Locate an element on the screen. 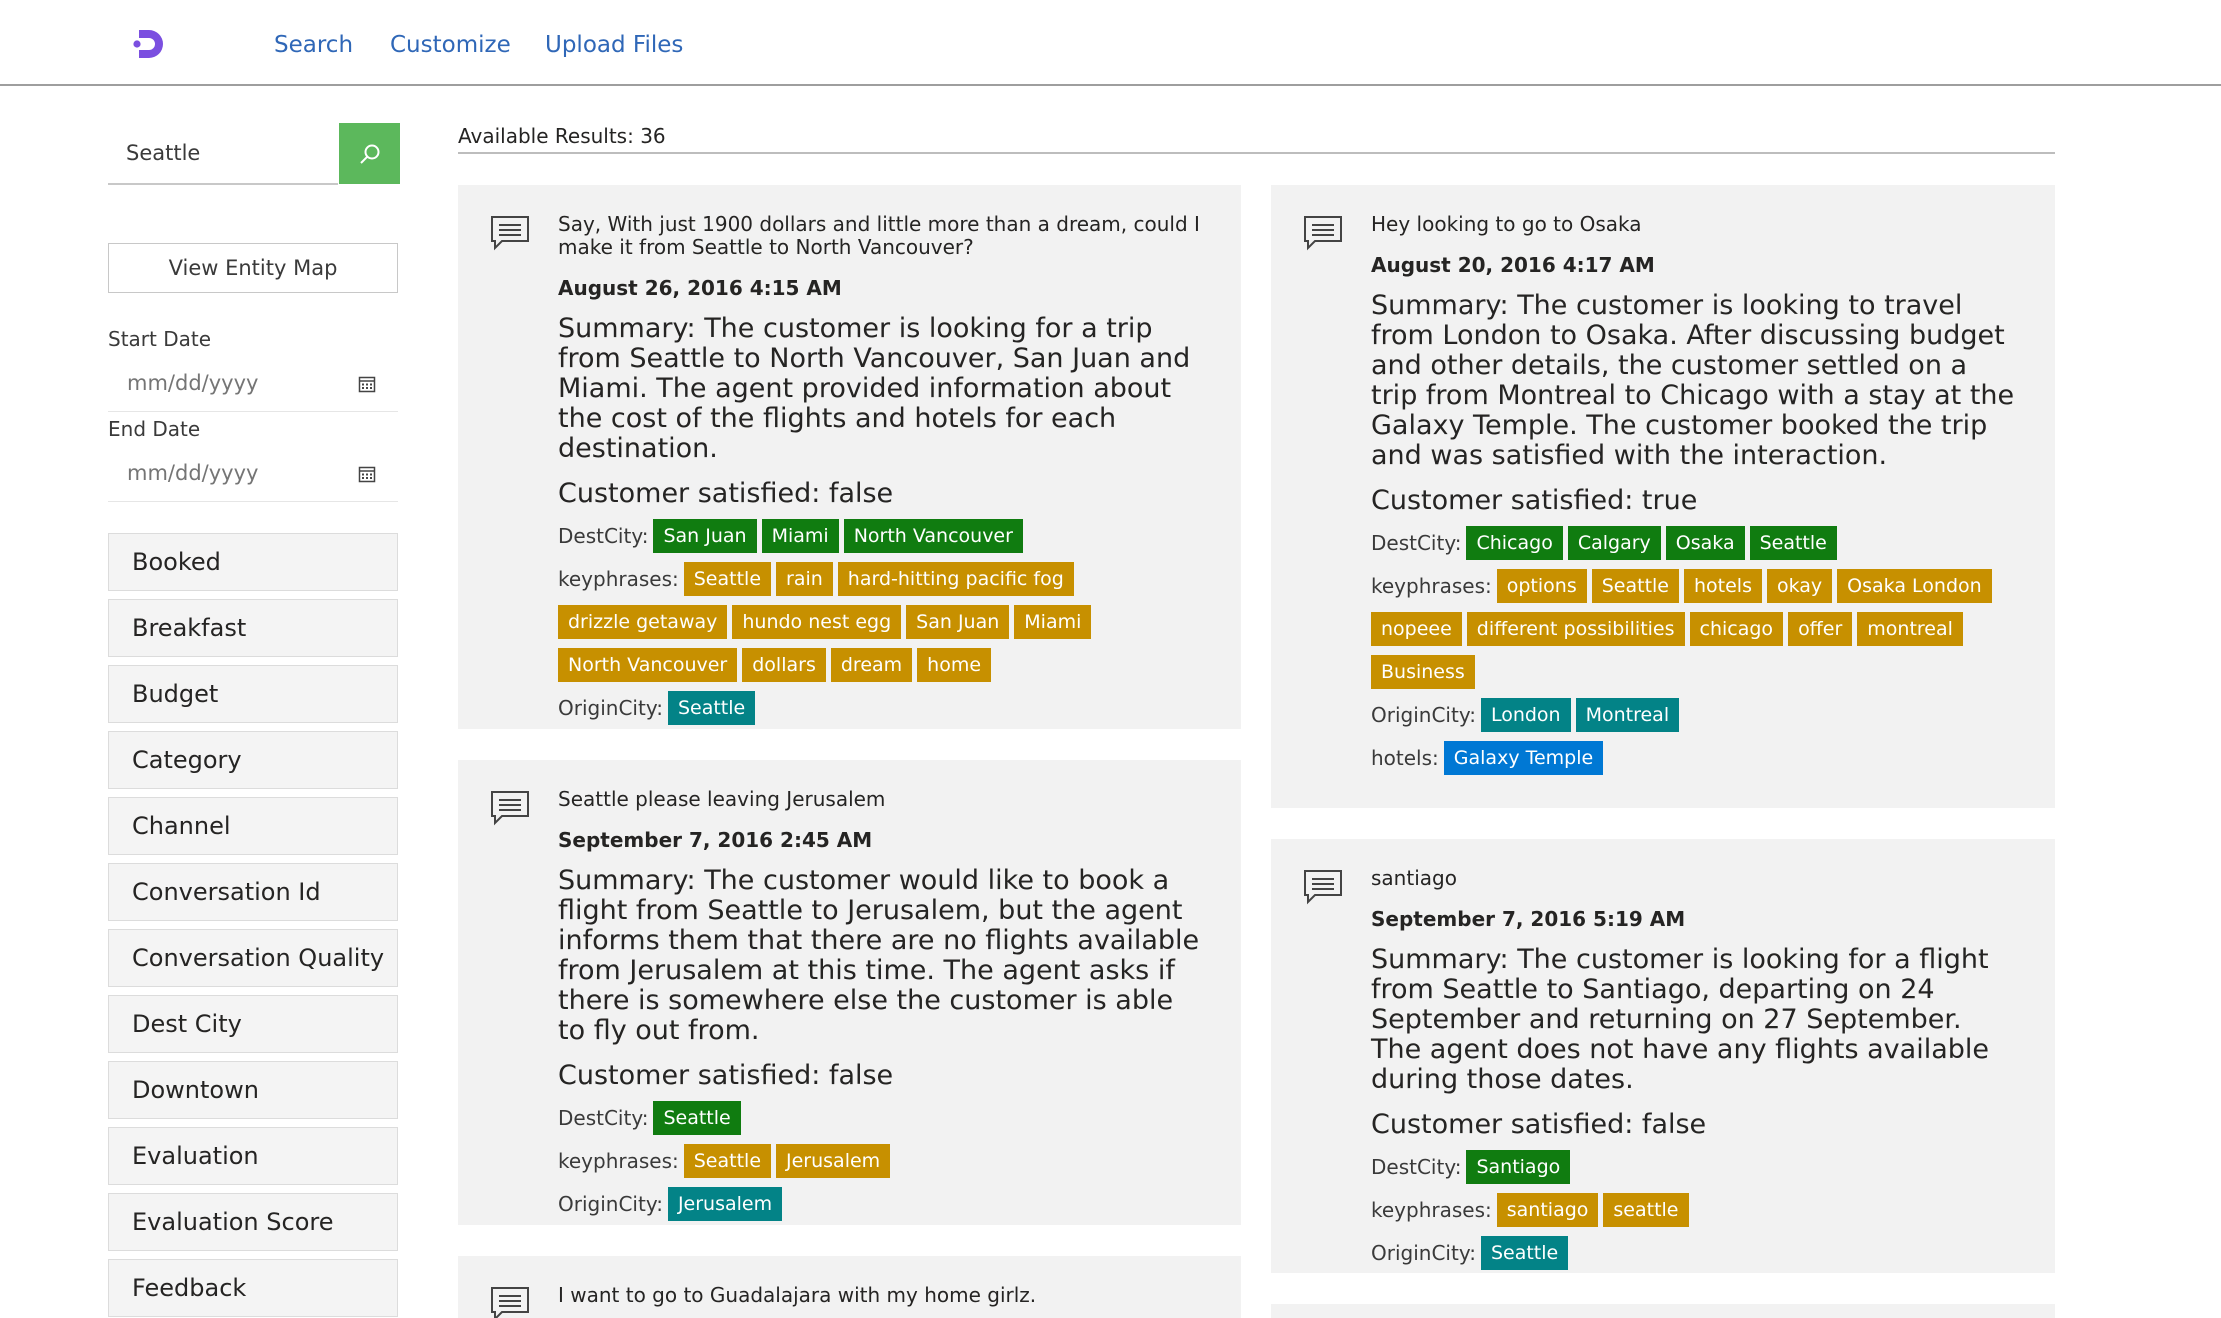 Image resolution: width=2221 pixels, height=1318 pixels. facet-evaluation-score: Evaluation Score is located at coordinates (253, 1222).